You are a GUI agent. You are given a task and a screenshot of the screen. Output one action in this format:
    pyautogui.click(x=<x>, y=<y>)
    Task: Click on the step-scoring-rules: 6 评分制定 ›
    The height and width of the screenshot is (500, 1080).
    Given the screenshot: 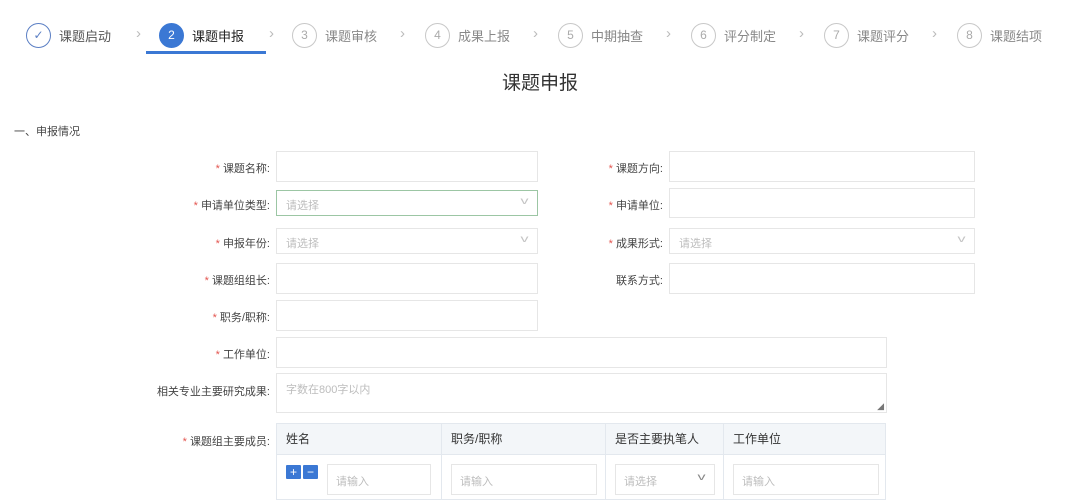 What is the action you would take?
    pyautogui.click(x=747, y=35)
    